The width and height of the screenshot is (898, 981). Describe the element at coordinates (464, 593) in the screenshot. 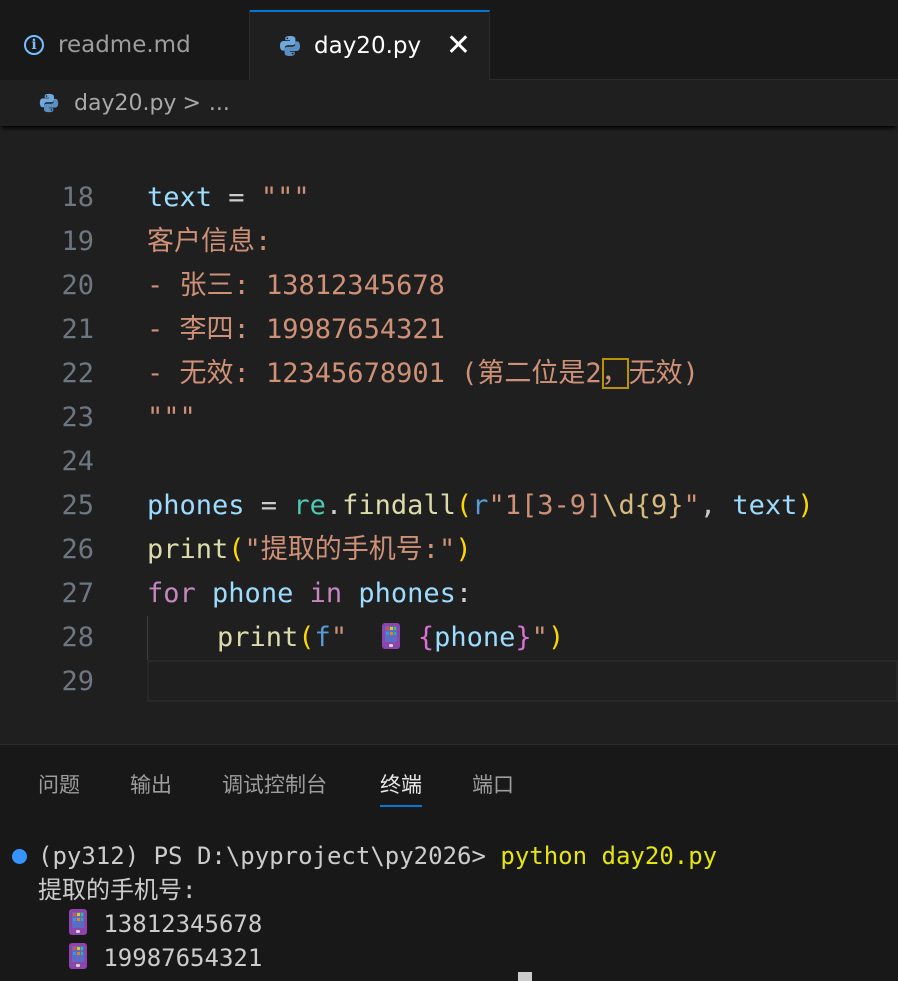

I see `operator: :` at that location.